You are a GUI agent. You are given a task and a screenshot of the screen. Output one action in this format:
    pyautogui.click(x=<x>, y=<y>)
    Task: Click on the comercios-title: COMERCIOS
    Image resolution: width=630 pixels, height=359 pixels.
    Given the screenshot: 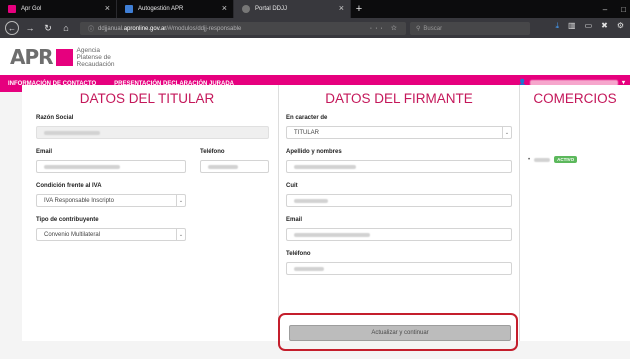 What is the action you would take?
    pyautogui.click(x=575, y=98)
    